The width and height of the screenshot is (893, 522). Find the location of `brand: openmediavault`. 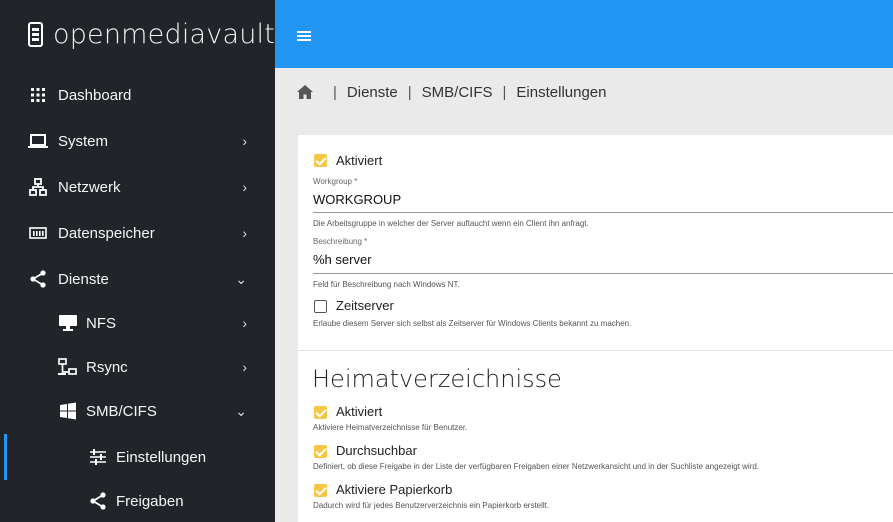

brand: openmediavault is located at coordinates (137, 34).